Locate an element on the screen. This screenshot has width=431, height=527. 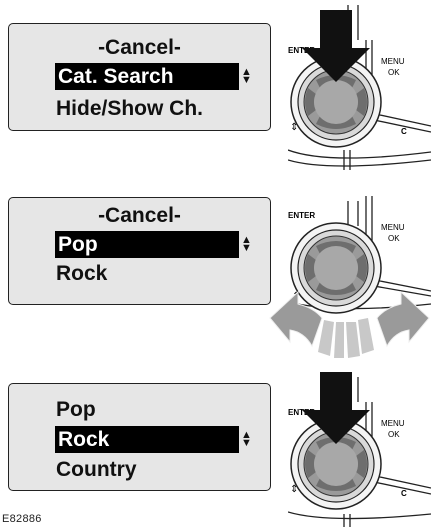
enter-label: ENTER is located at coordinates (301, 215).